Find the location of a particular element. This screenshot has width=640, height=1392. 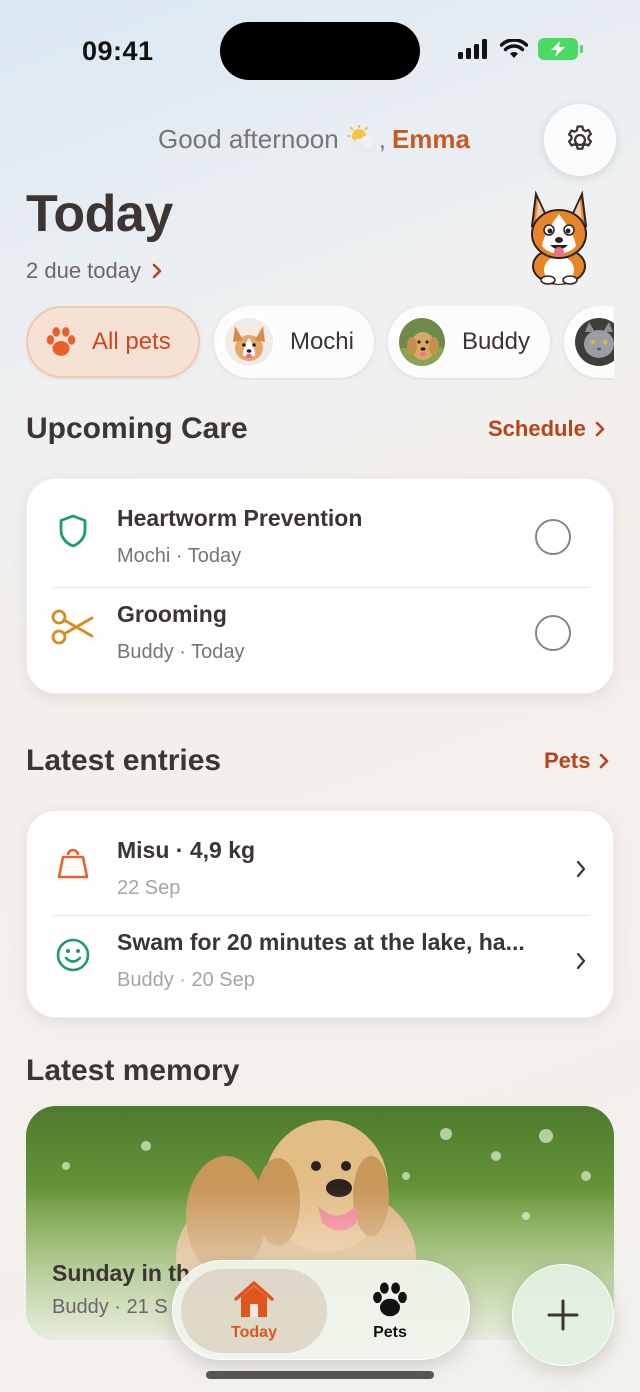

greeting-text: Good afternoon is located at coordinates (248, 139).